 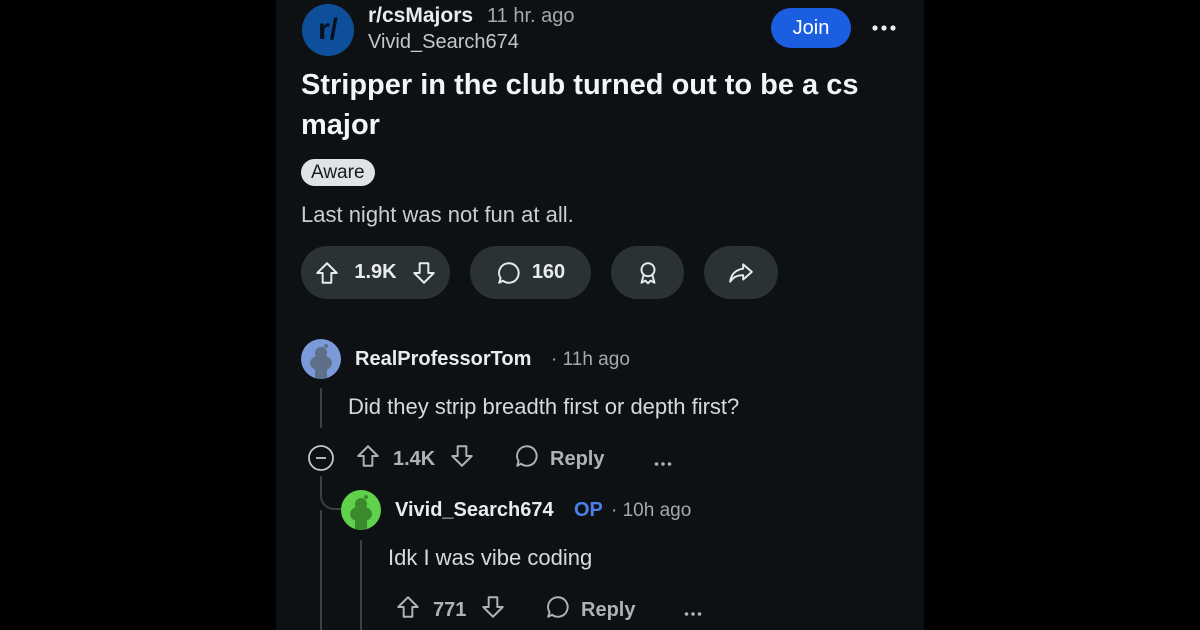 I want to click on share-icon, so click(x=741, y=273).